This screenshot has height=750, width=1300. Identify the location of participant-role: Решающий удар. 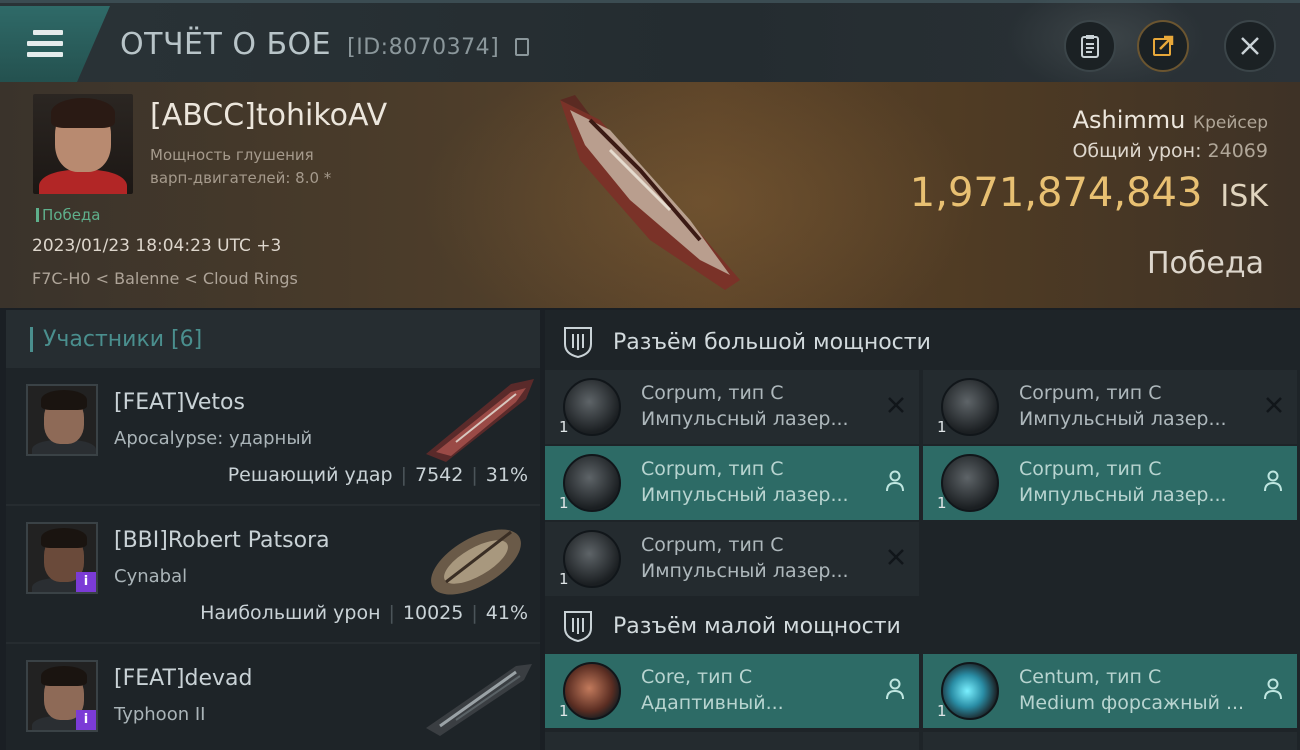
(310, 475).